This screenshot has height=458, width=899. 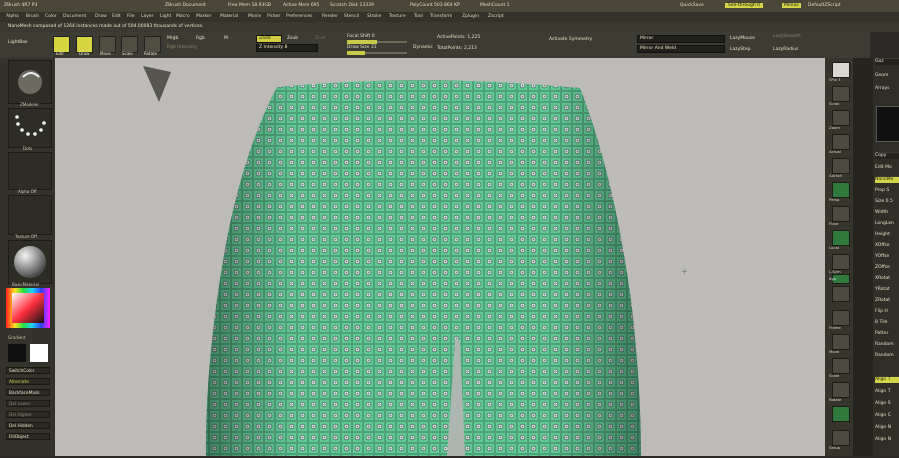 I want to click on rgb-intensity-slider: Rgb Intensity, so click(x=182, y=47).